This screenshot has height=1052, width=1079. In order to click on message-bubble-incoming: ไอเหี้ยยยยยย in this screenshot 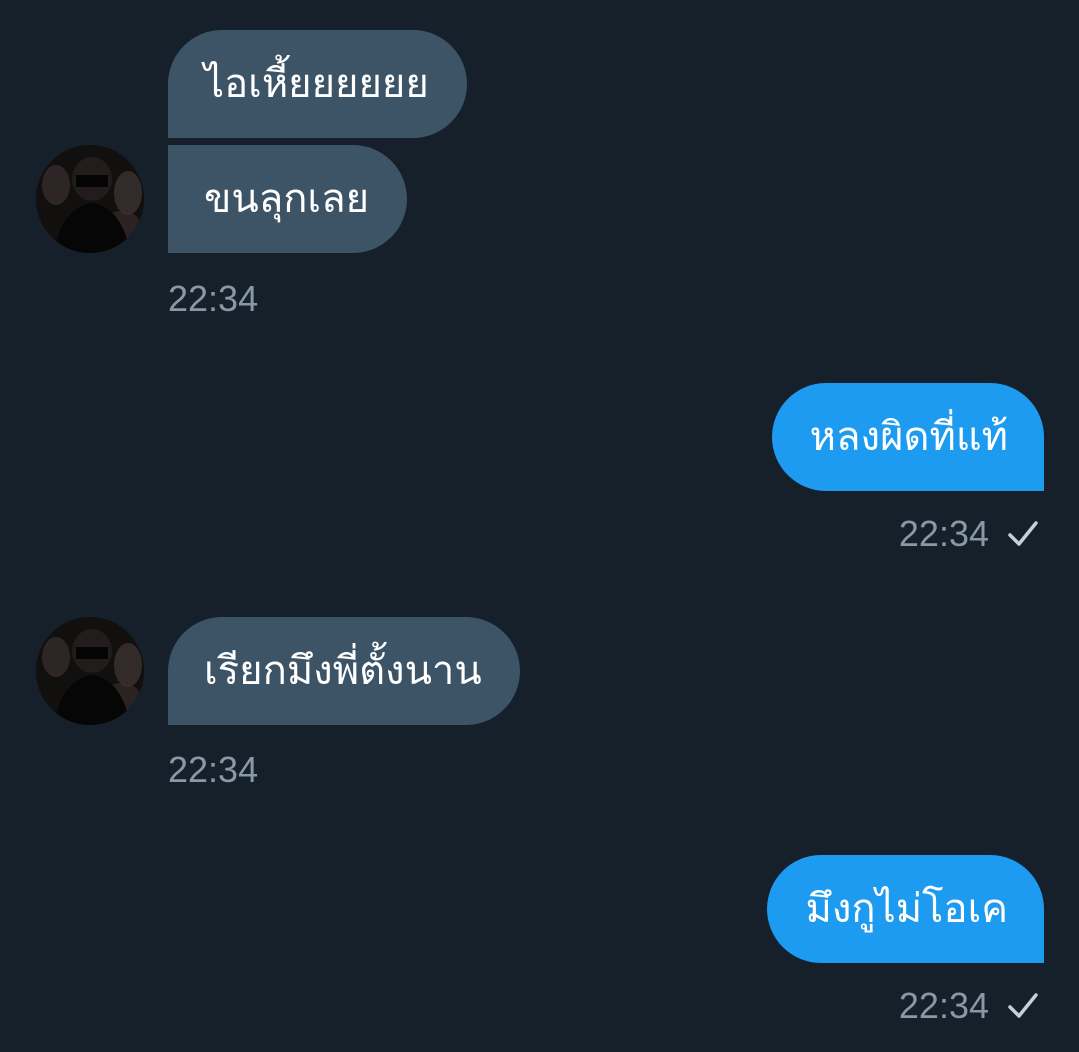, I will do `click(317, 84)`.